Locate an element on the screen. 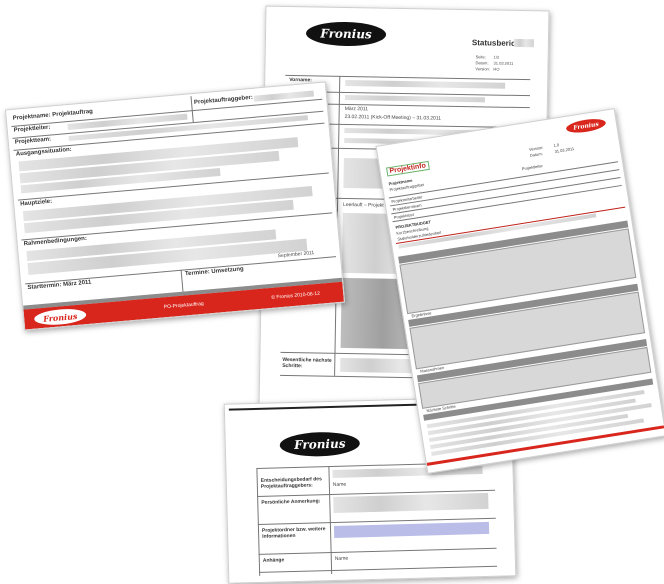 The width and height of the screenshot is (664, 584). decision-row-4: Anhänge is located at coordinates (273, 560).